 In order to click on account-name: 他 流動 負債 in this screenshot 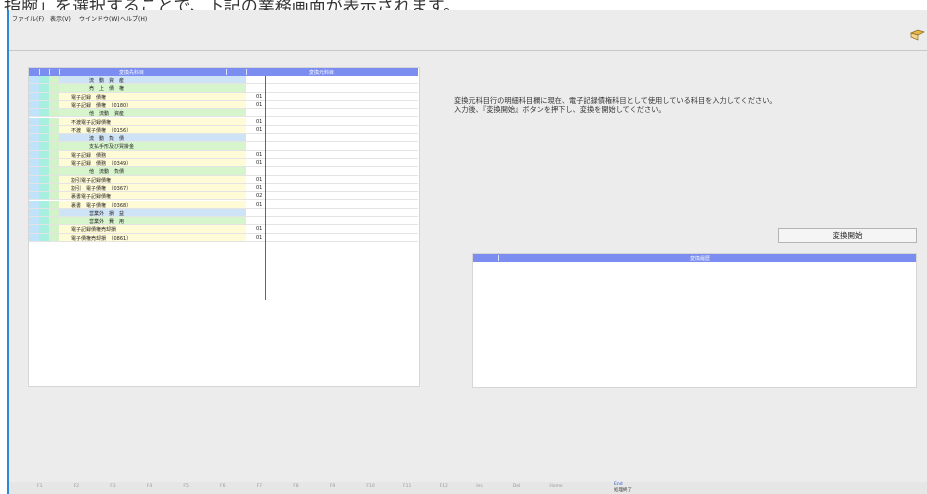, I will do `click(107, 172)`.